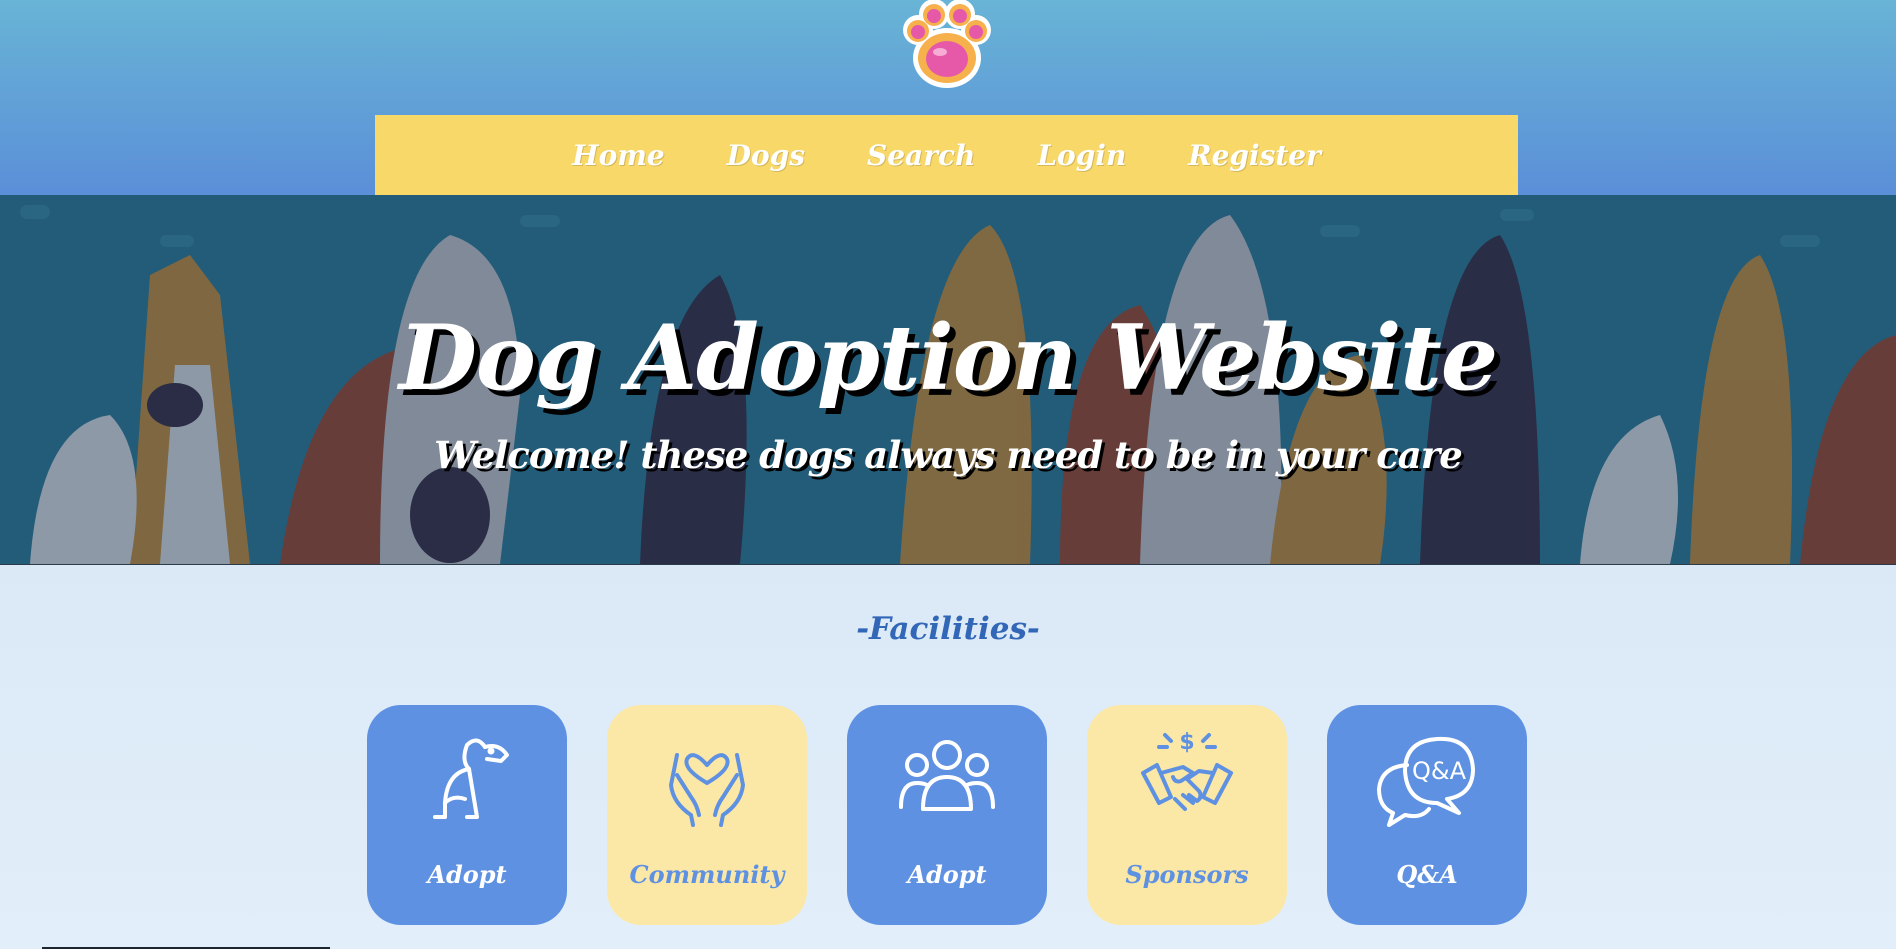 The width and height of the screenshot is (1896, 949). What do you see at coordinates (1187, 874) in the screenshot?
I see `card-label: Sponsors` at bounding box center [1187, 874].